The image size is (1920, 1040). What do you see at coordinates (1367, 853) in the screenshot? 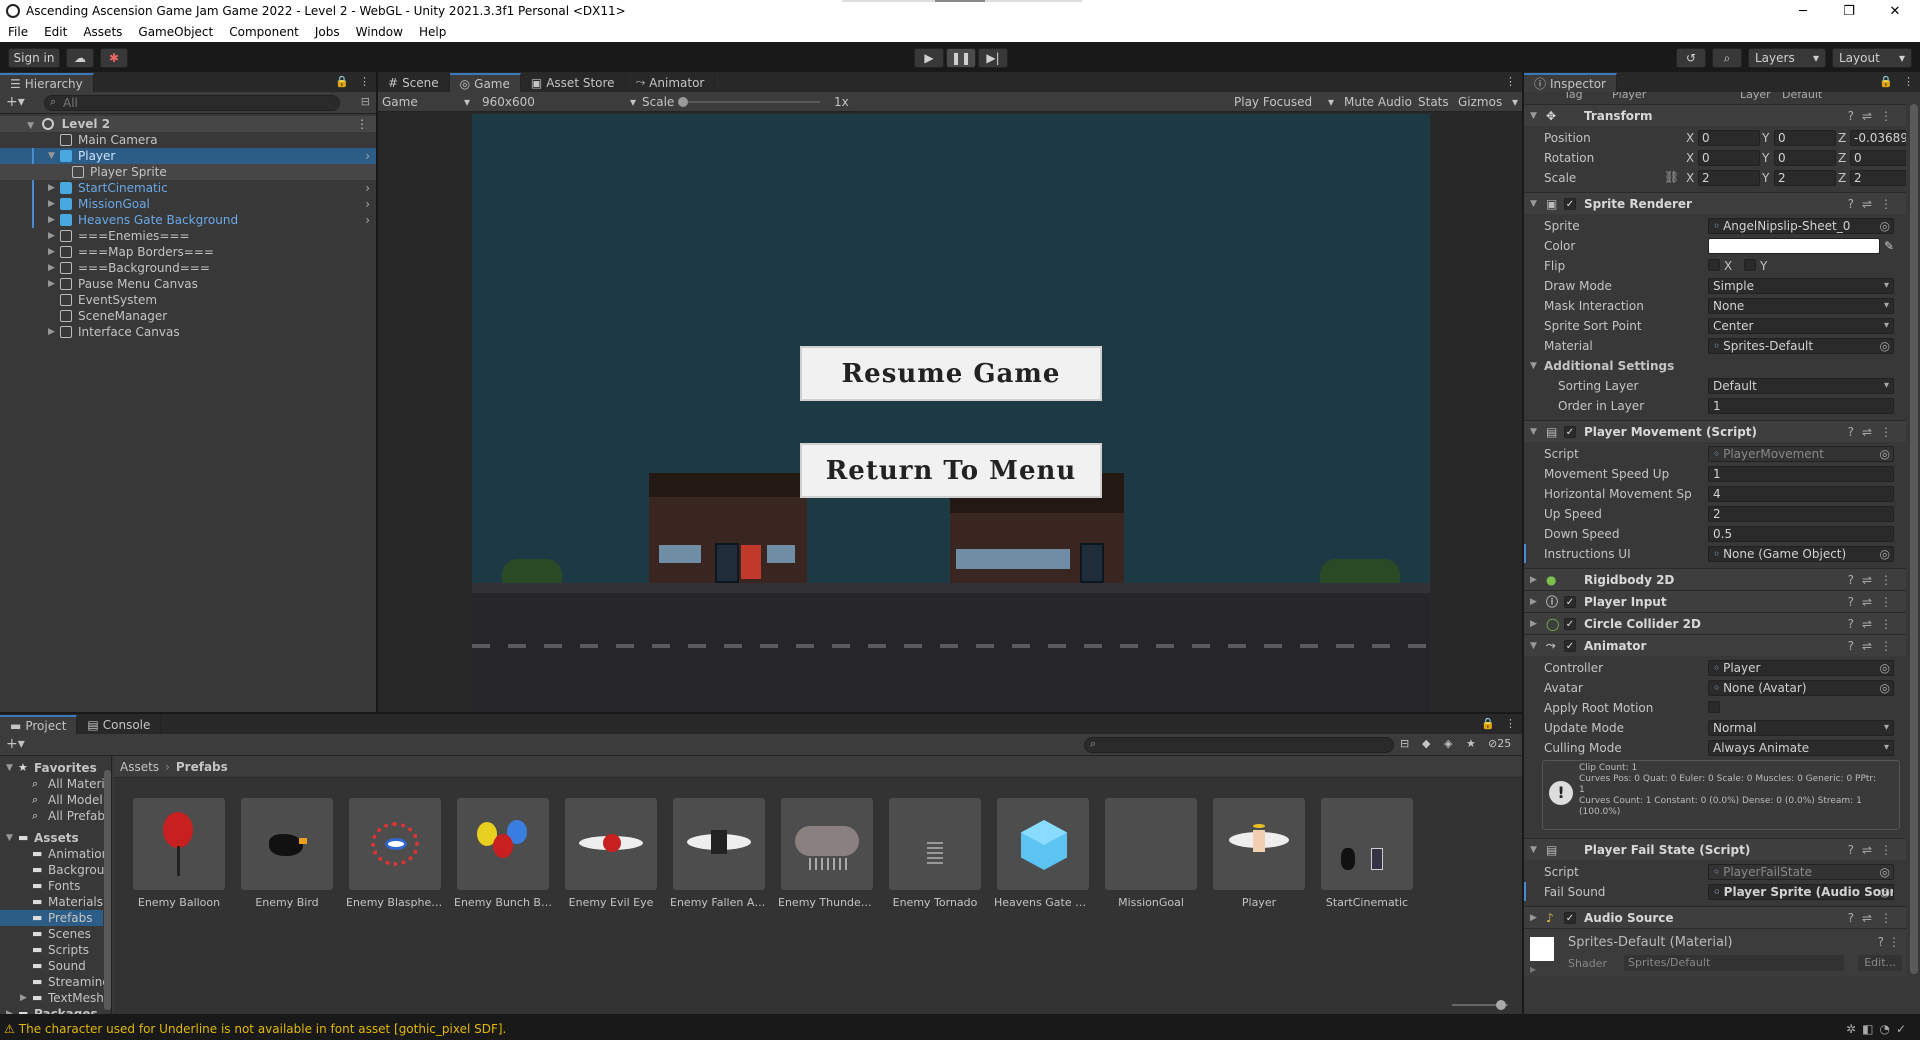
I see `asset-tile: StartCinematic` at bounding box center [1367, 853].